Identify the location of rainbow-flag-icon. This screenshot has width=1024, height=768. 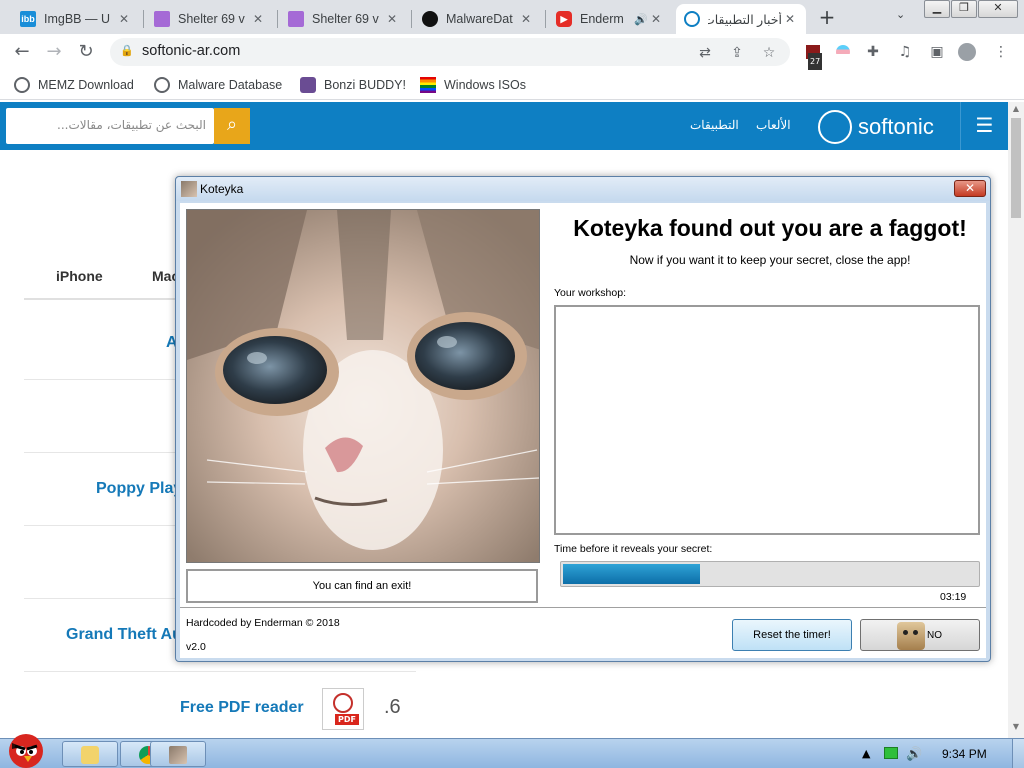
(428, 85).